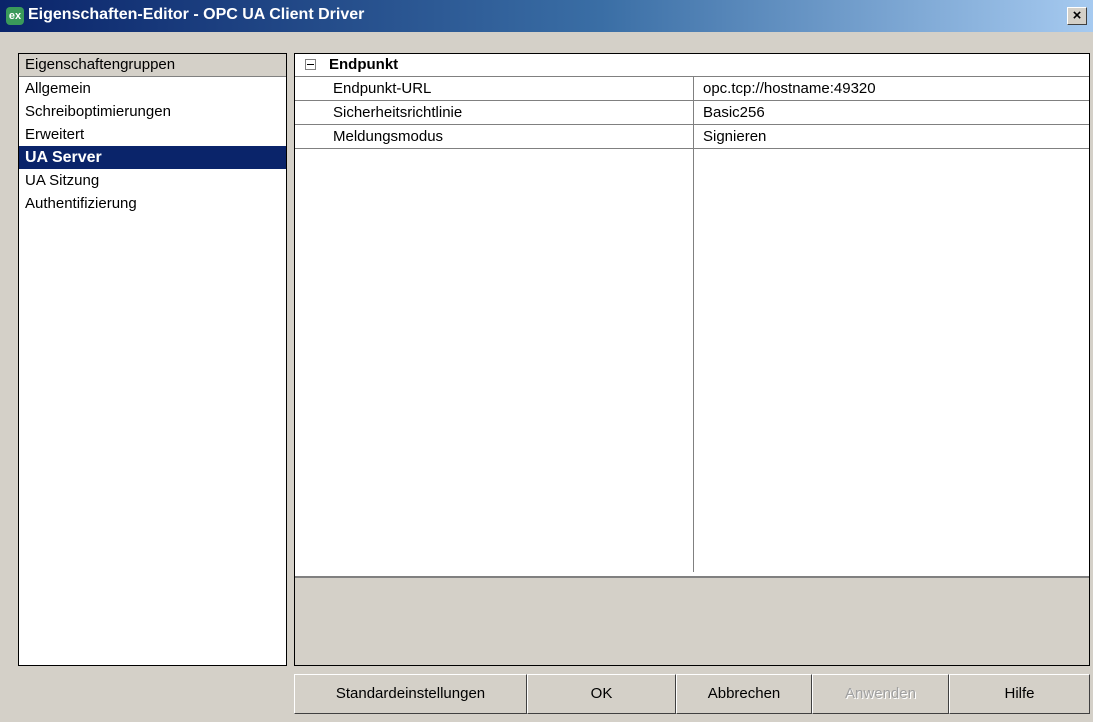 This screenshot has height=722, width=1093. Describe the element at coordinates (15, 16) in the screenshot. I see `app-icon: ex` at that location.